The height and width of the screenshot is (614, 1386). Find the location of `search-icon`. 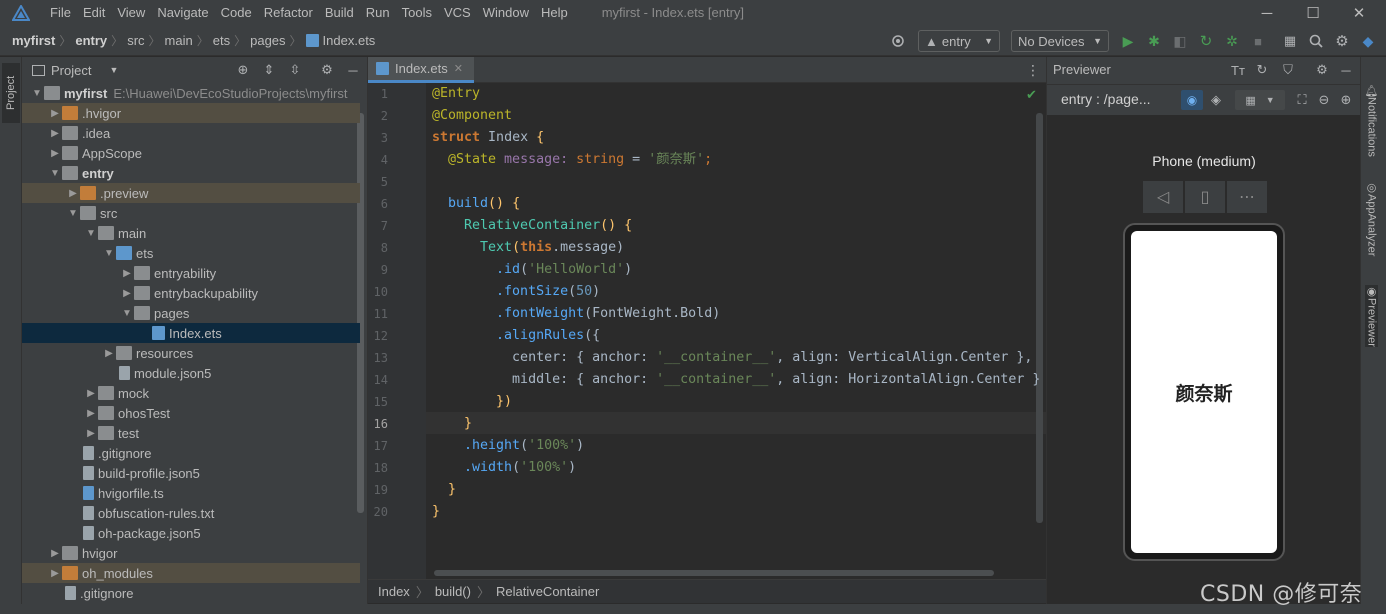

search-icon is located at coordinates (1316, 41).